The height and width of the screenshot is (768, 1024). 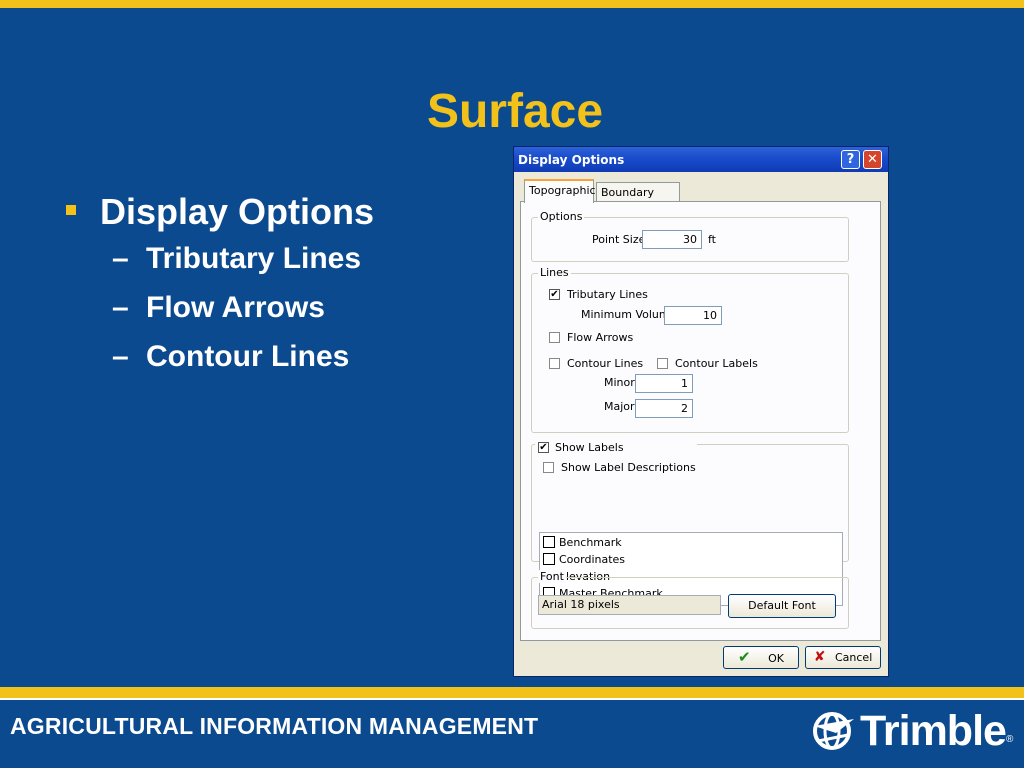 I want to click on bullet-text: Display Options, so click(x=237, y=211).